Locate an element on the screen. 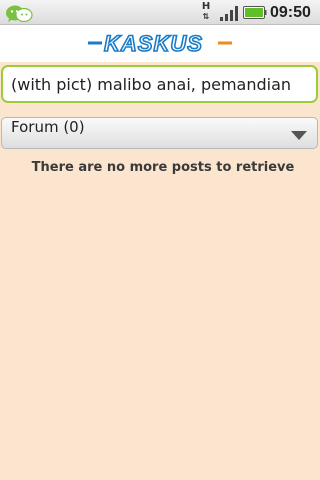 This screenshot has height=480, width=320. battery-icon is located at coordinates (255, 12).